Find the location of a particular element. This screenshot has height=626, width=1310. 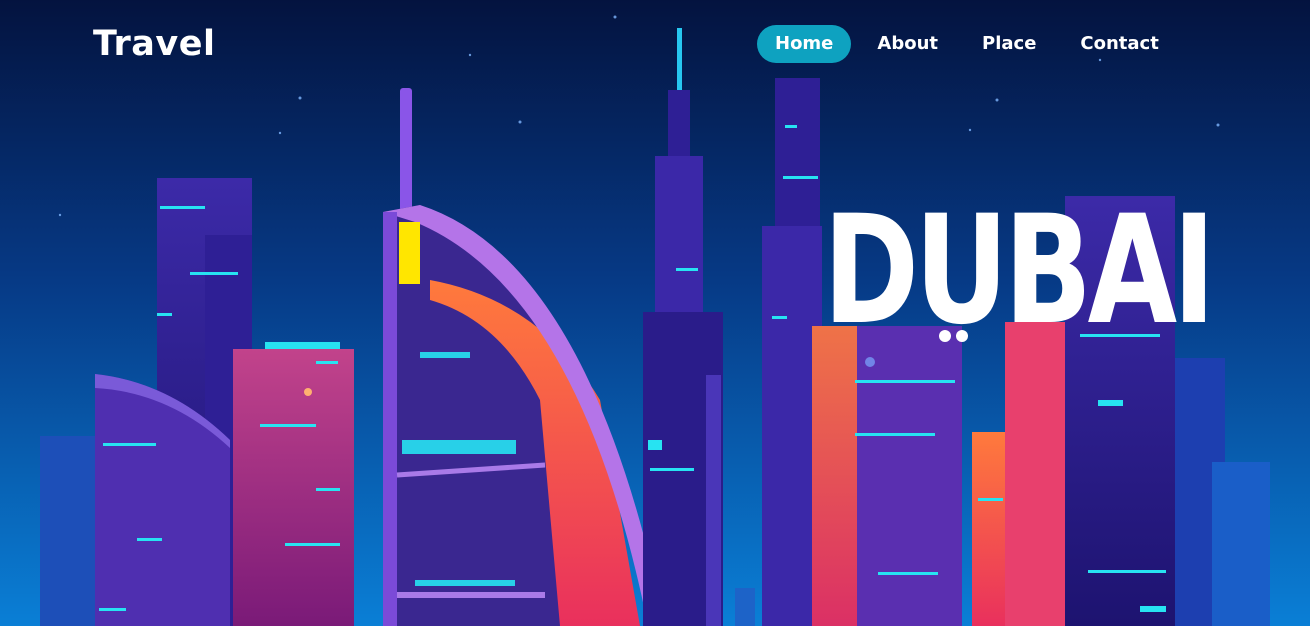

nav-about-link: About is located at coordinates (907, 44).